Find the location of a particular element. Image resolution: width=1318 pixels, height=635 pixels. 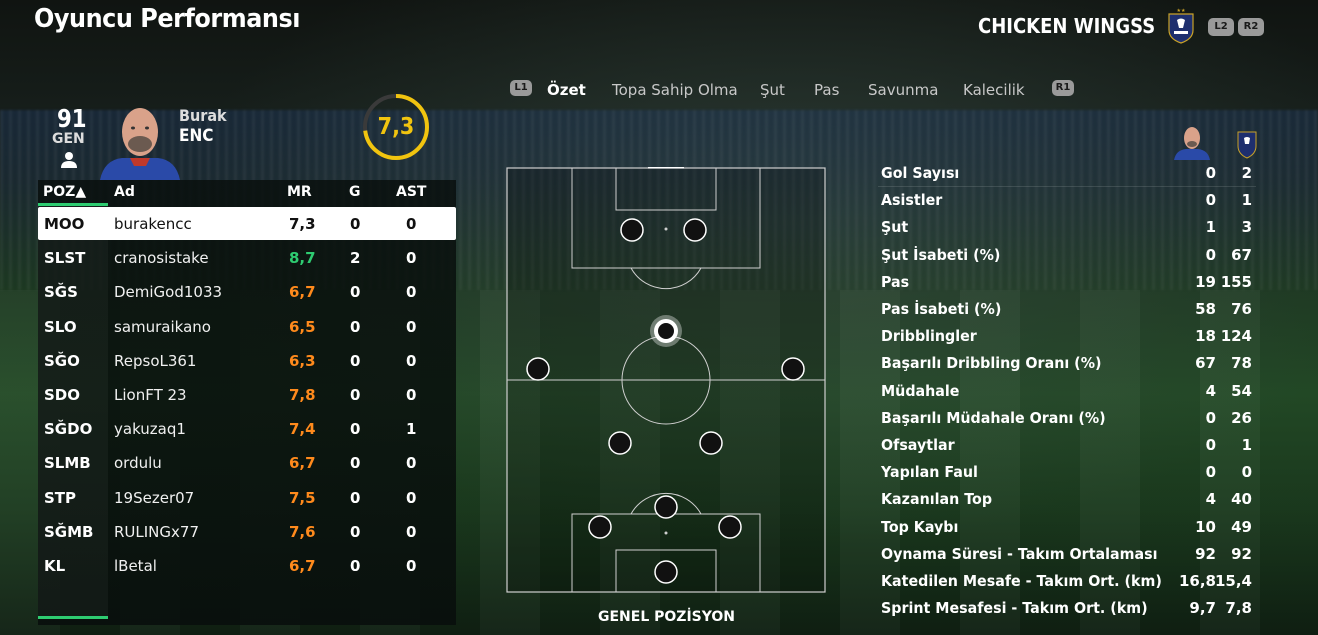

tab-topa-sahip-olma: Topa Sahip Olma is located at coordinates (675, 90).